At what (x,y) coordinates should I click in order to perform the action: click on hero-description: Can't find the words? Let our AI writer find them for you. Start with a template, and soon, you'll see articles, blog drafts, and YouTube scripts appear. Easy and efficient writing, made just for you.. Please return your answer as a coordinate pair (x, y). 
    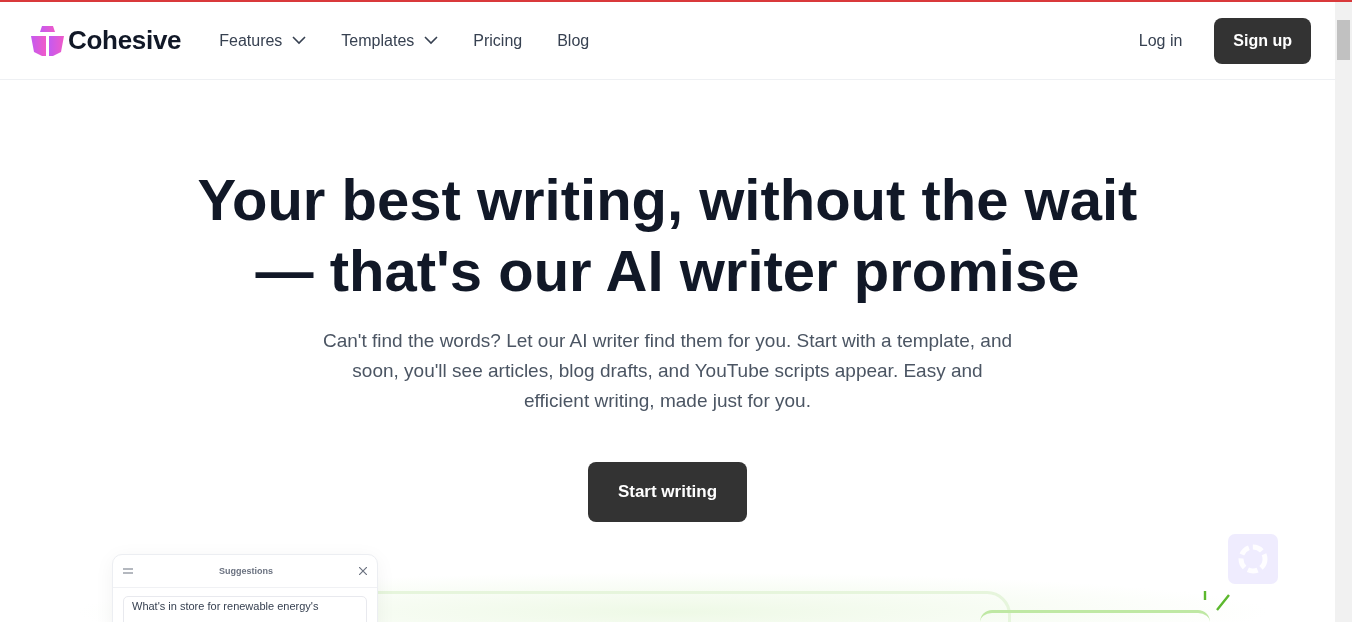
    Looking at the image, I should click on (667, 371).